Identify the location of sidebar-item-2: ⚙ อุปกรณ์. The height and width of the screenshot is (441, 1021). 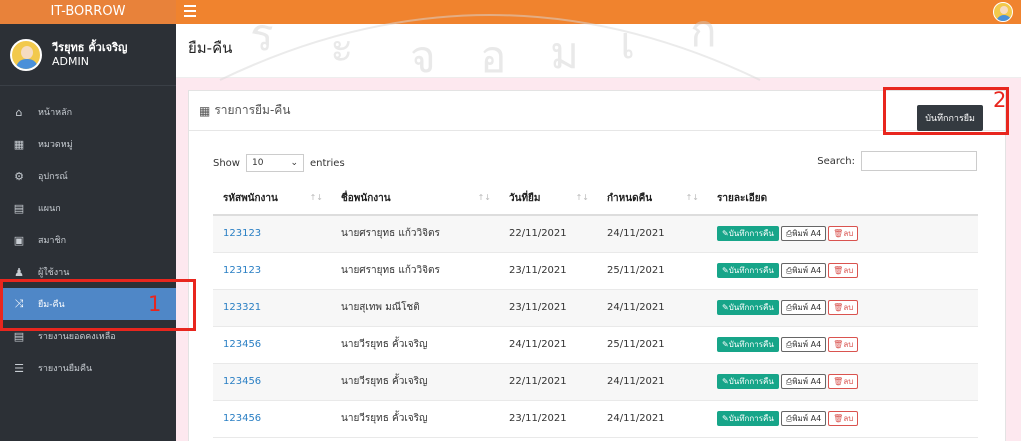
(88, 176).